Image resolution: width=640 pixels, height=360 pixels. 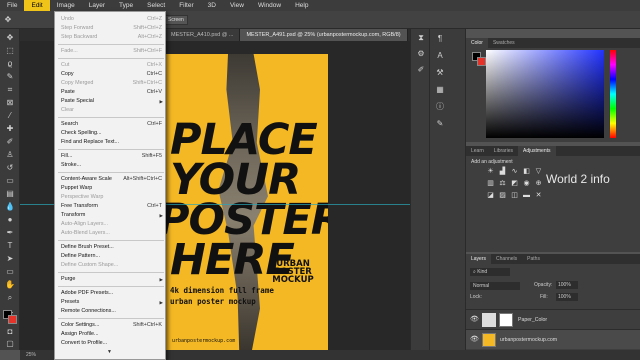 What do you see at coordinates (10, 51) in the screenshot?
I see `marquee-icon: ⬚` at bounding box center [10, 51].